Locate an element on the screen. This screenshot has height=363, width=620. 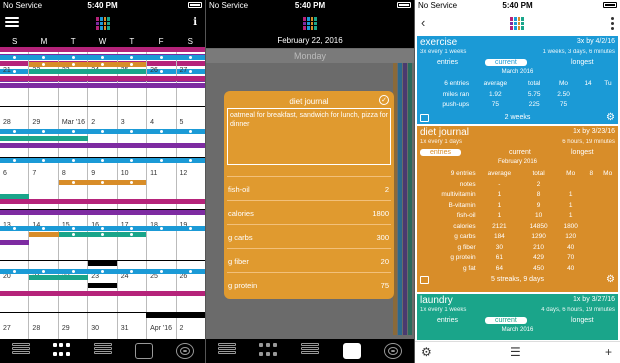
check-icon: ✓ is located at coordinates (384, 100).